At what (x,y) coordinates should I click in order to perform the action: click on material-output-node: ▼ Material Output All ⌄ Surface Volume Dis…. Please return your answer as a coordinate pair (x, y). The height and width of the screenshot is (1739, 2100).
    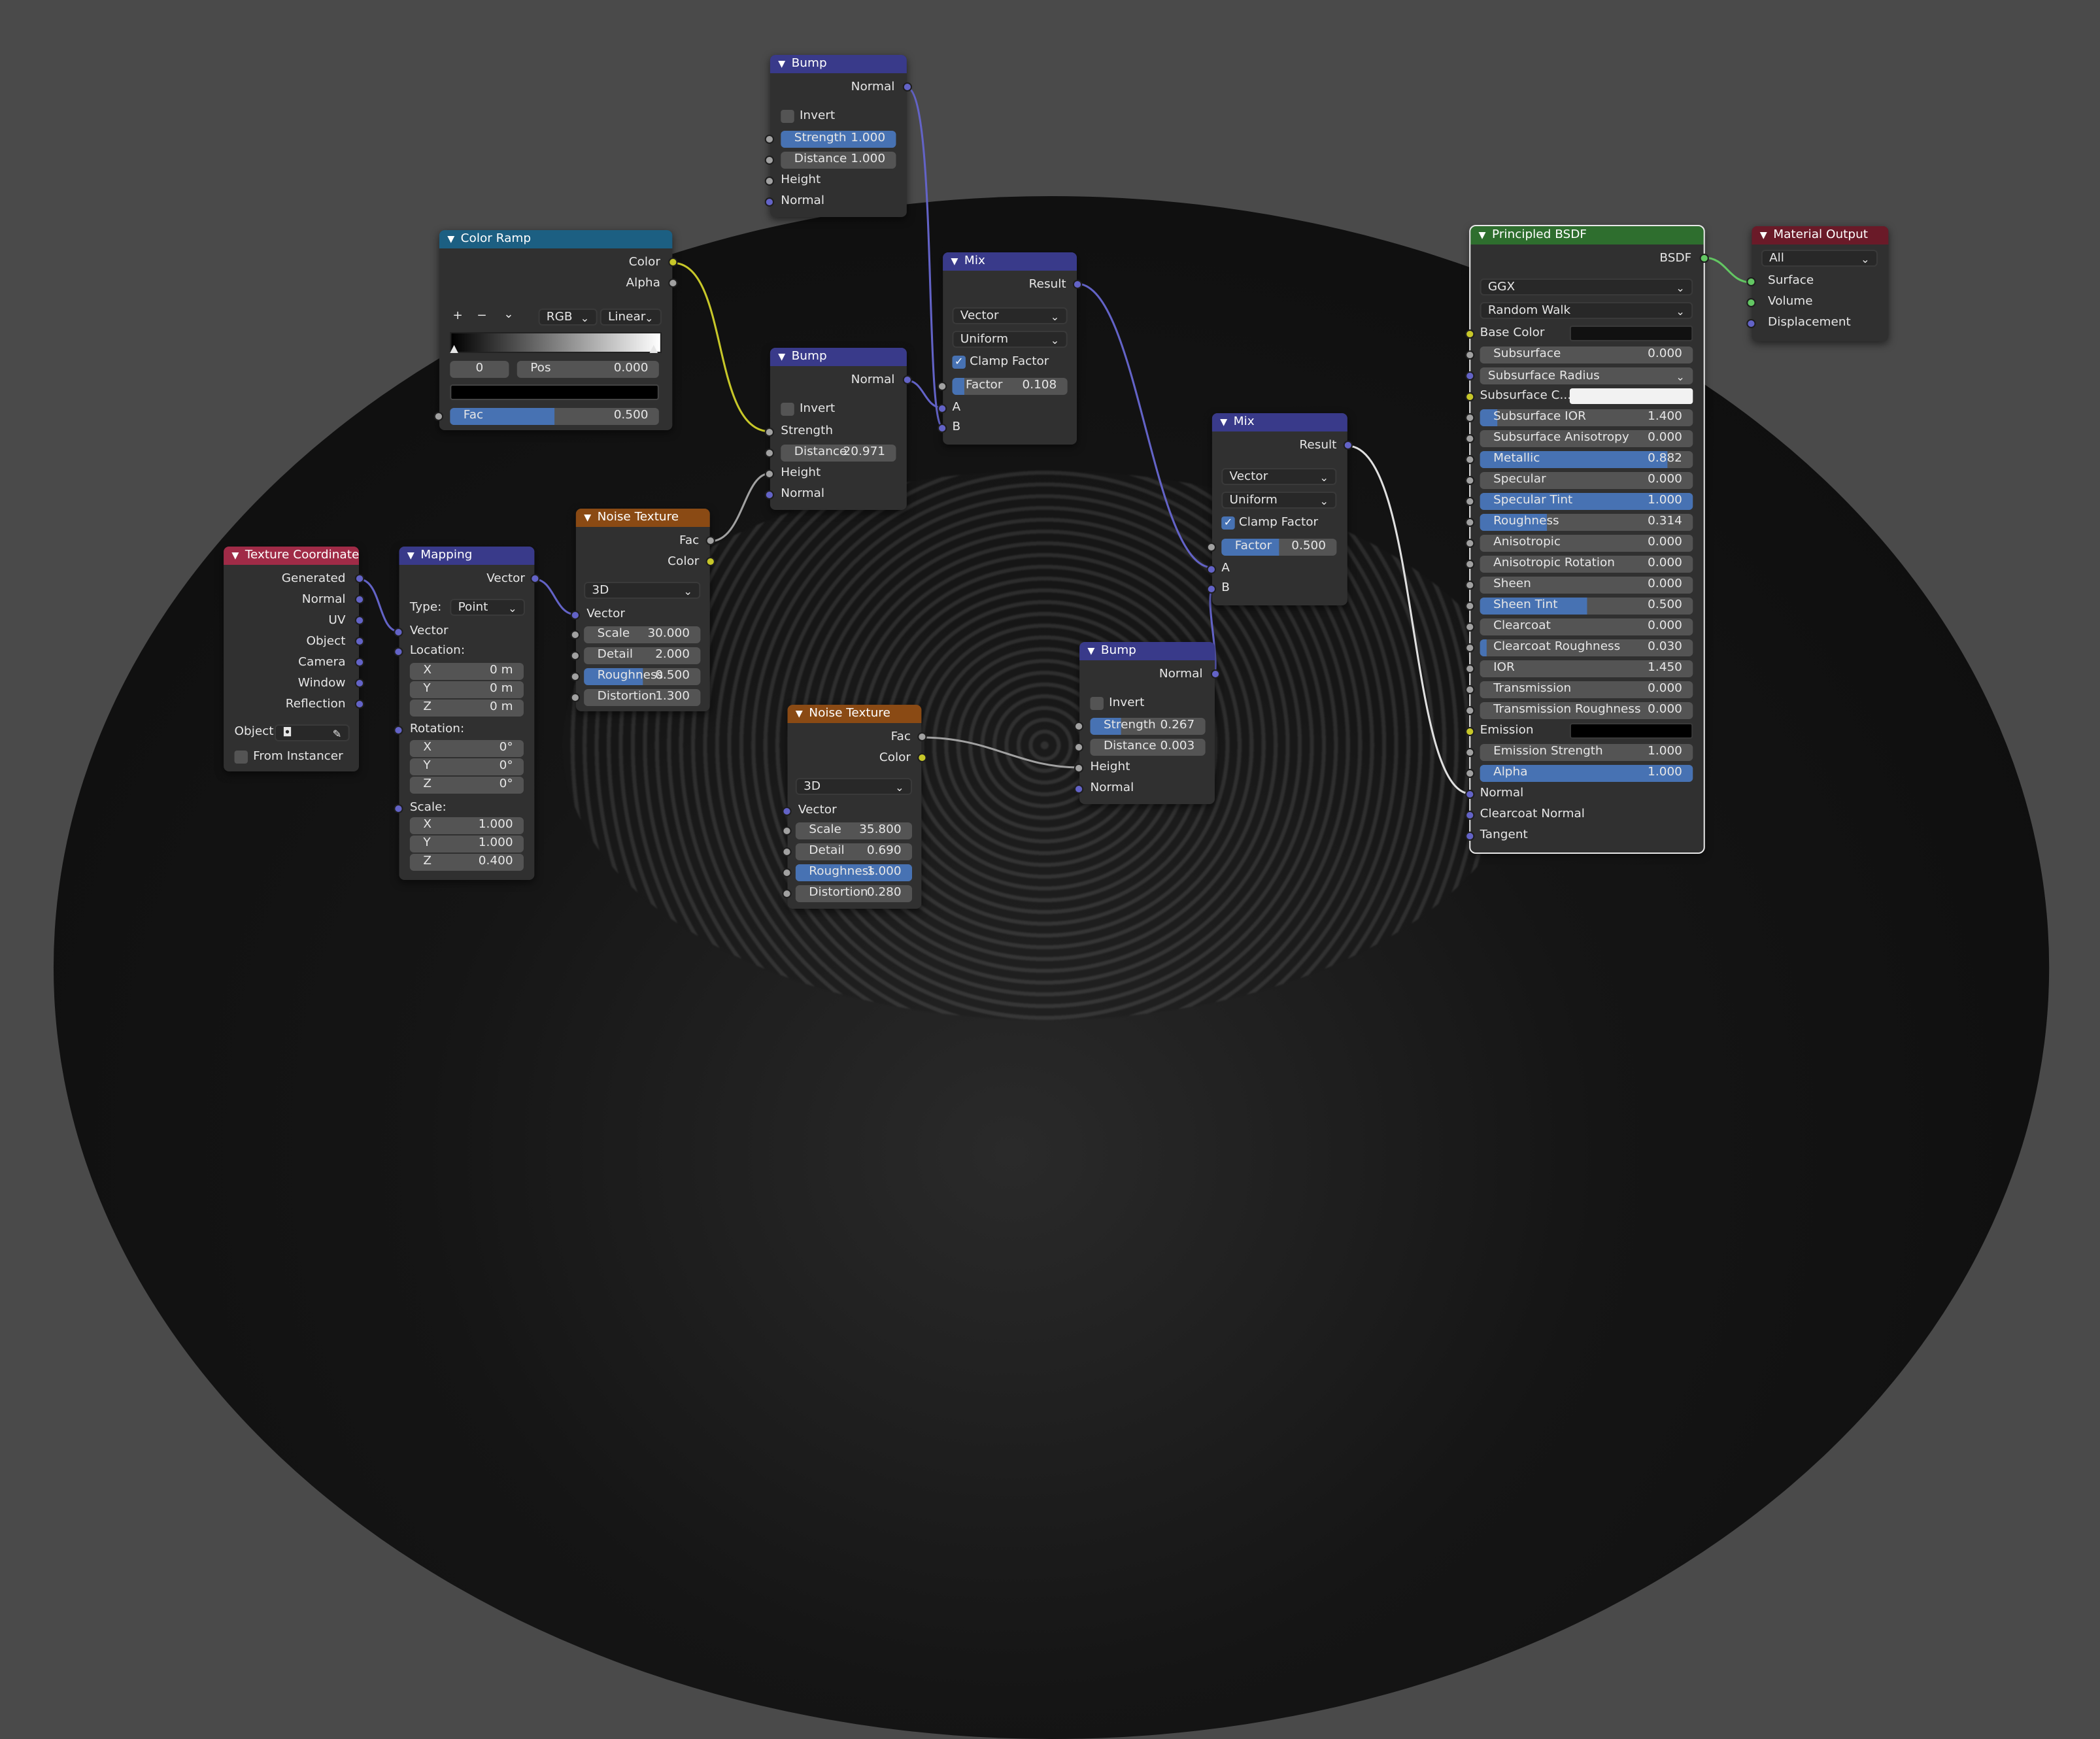
    Looking at the image, I should click on (1817, 283).